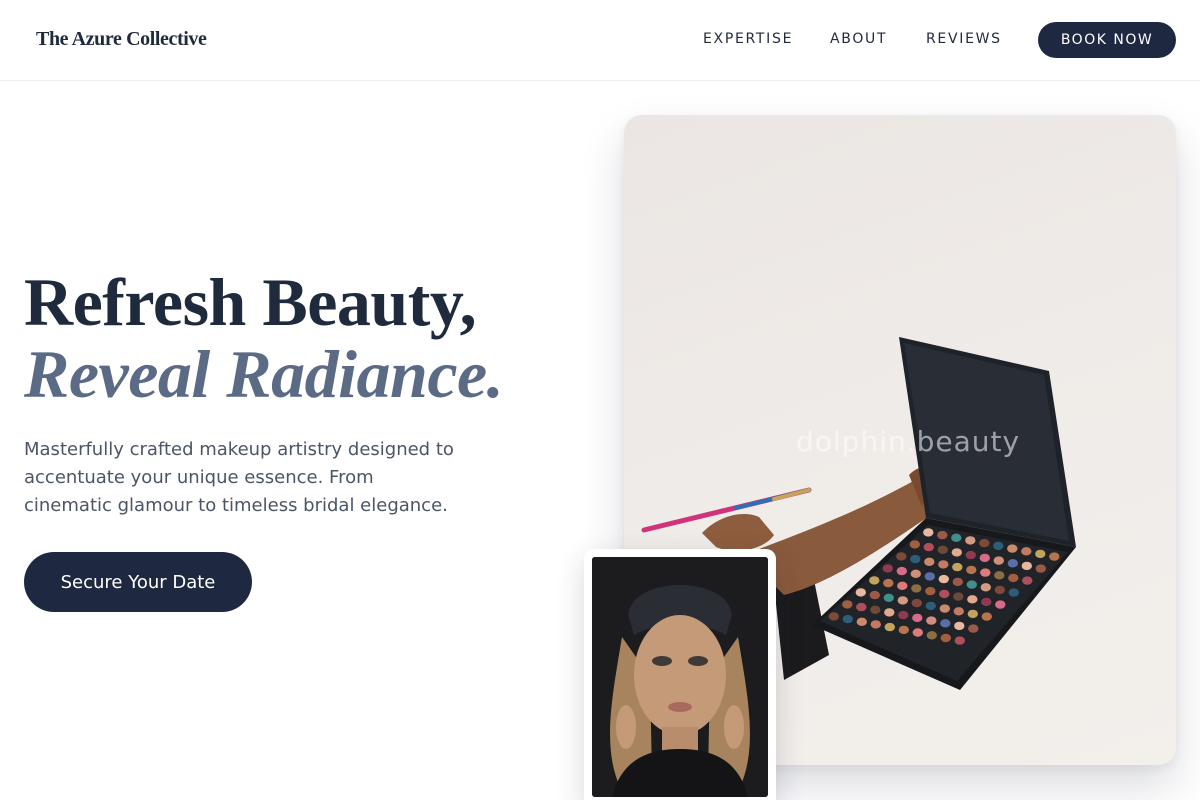 The width and height of the screenshot is (1200, 800). I want to click on book-now-button: BOOK NOW, so click(1107, 40).